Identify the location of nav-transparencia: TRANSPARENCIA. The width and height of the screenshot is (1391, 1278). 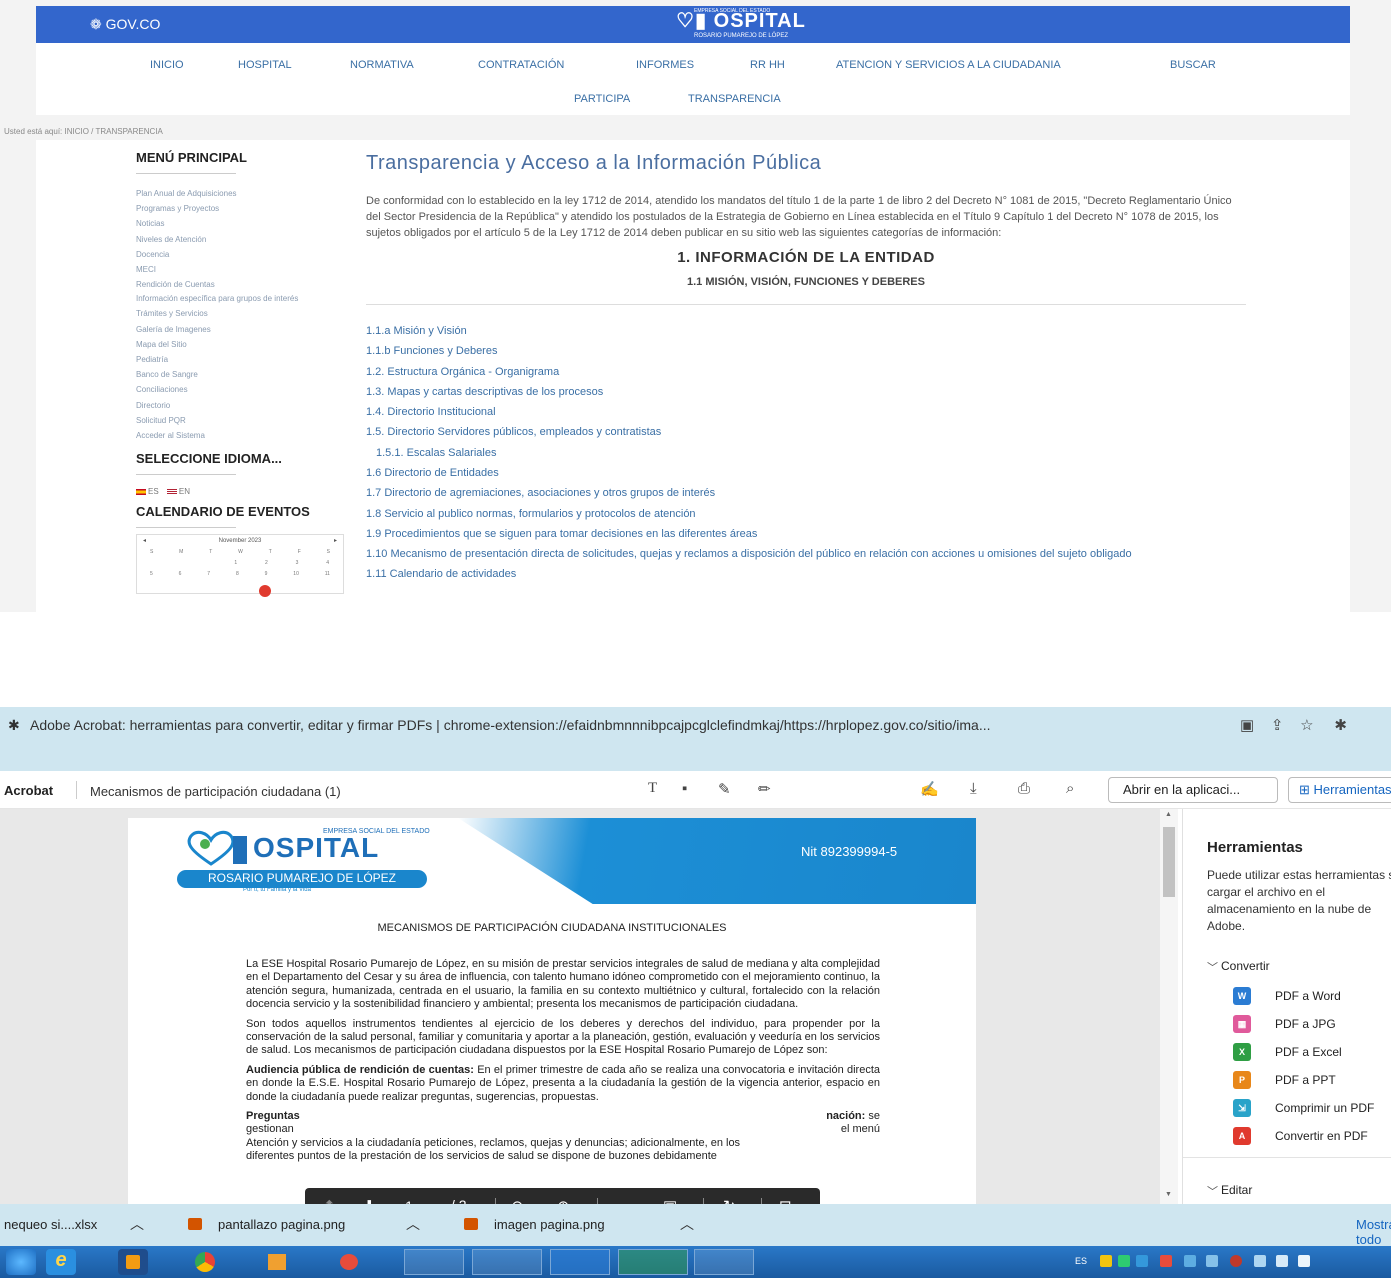
(734, 99).